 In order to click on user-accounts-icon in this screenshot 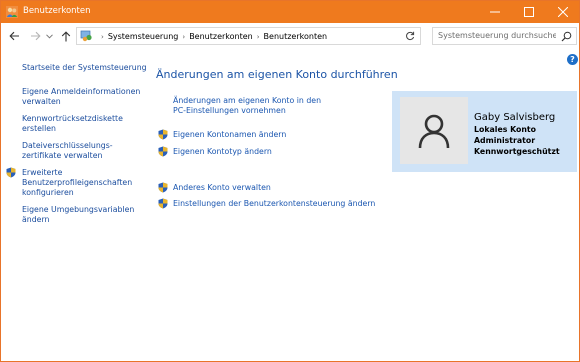, I will do `click(12, 12)`.